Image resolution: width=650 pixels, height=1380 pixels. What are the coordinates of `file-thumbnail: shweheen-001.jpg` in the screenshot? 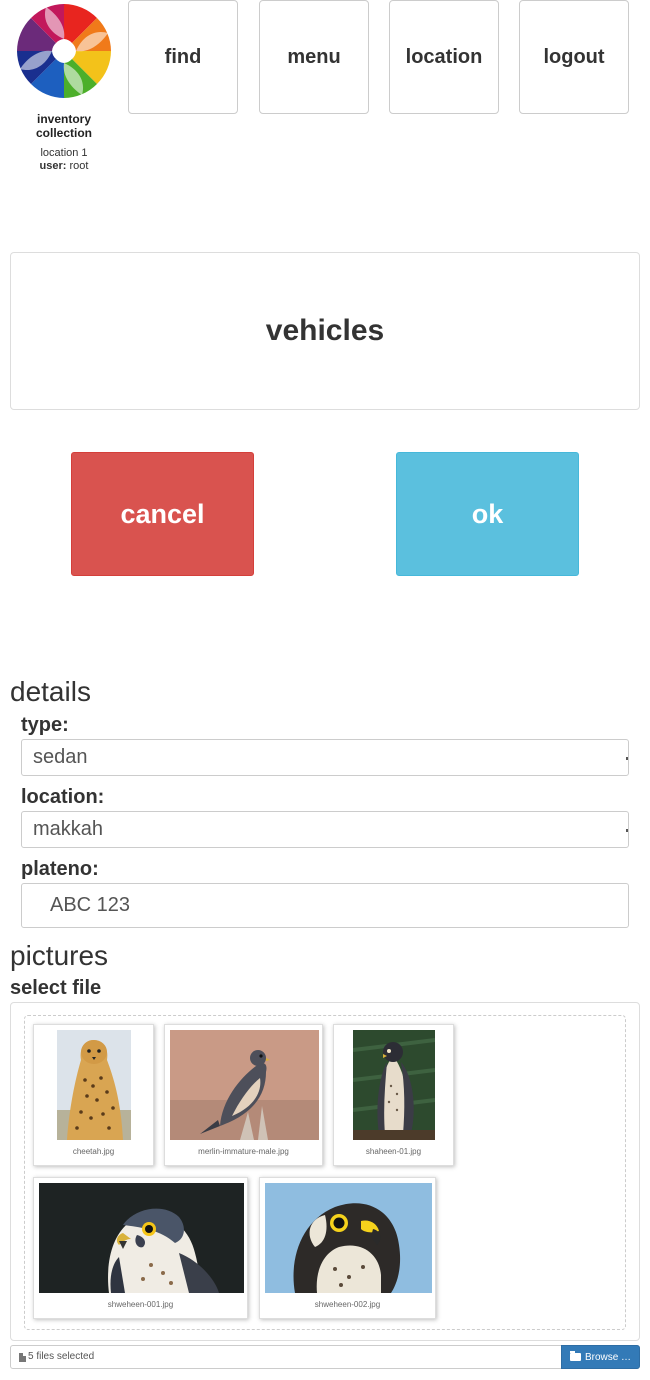 It's located at (140, 1248).